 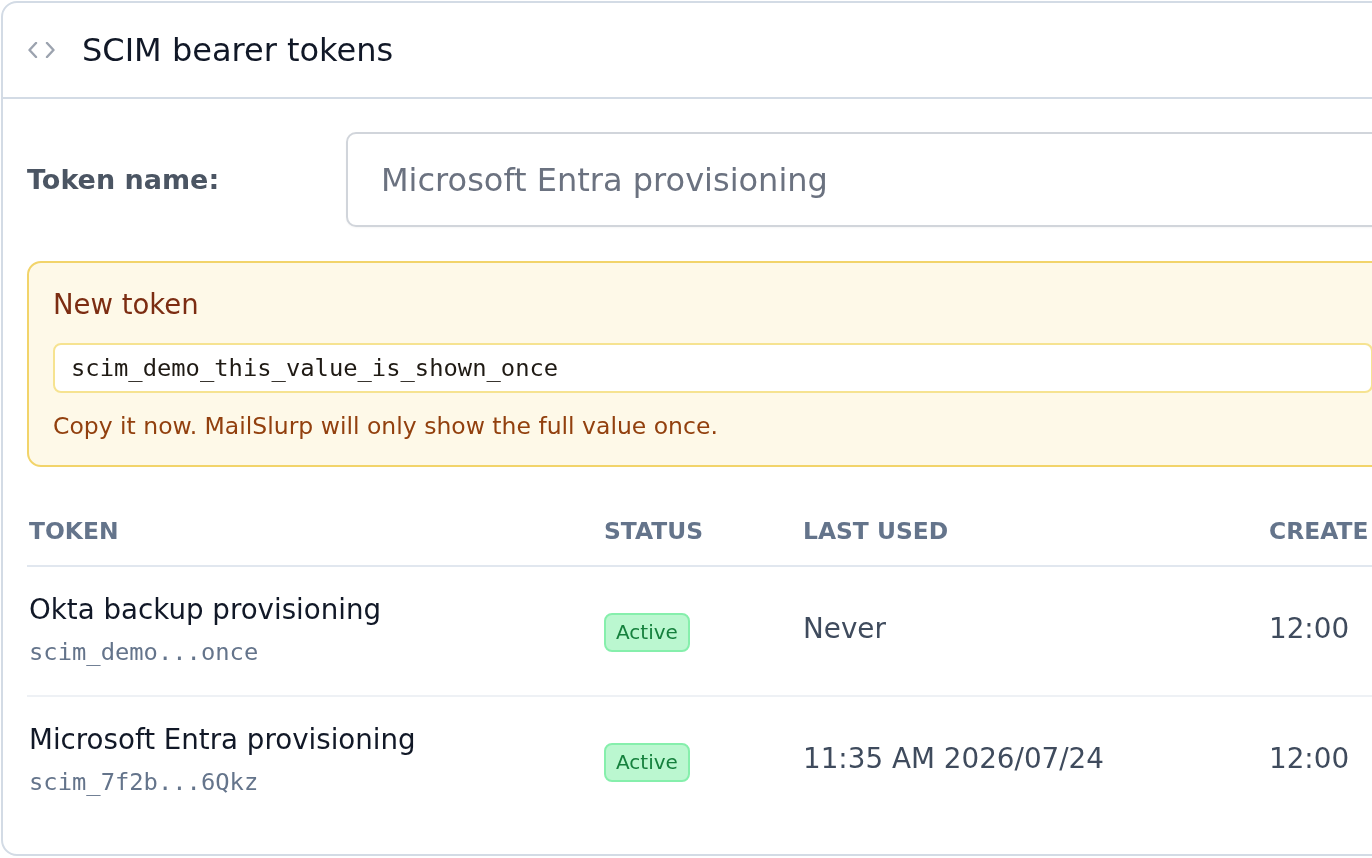 What do you see at coordinates (1319, 531) in the screenshot?
I see `column-header: CREATE` at bounding box center [1319, 531].